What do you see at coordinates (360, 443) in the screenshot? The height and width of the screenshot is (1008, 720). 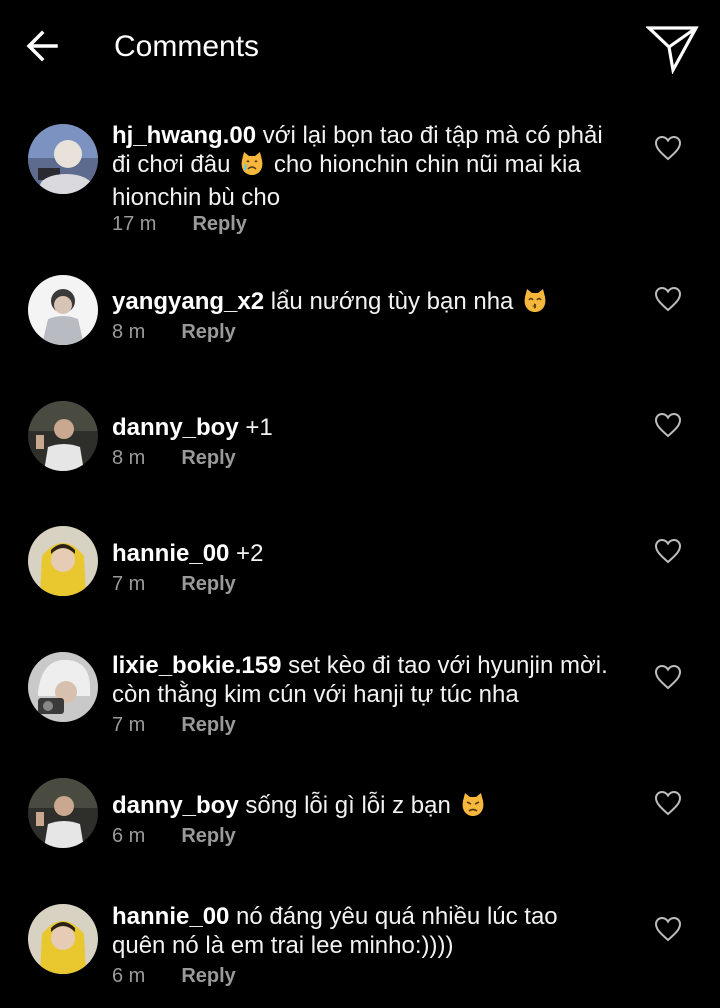 I see `comment-item: danny_boy +1 8 m Reply` at bounding box center [360, 443].